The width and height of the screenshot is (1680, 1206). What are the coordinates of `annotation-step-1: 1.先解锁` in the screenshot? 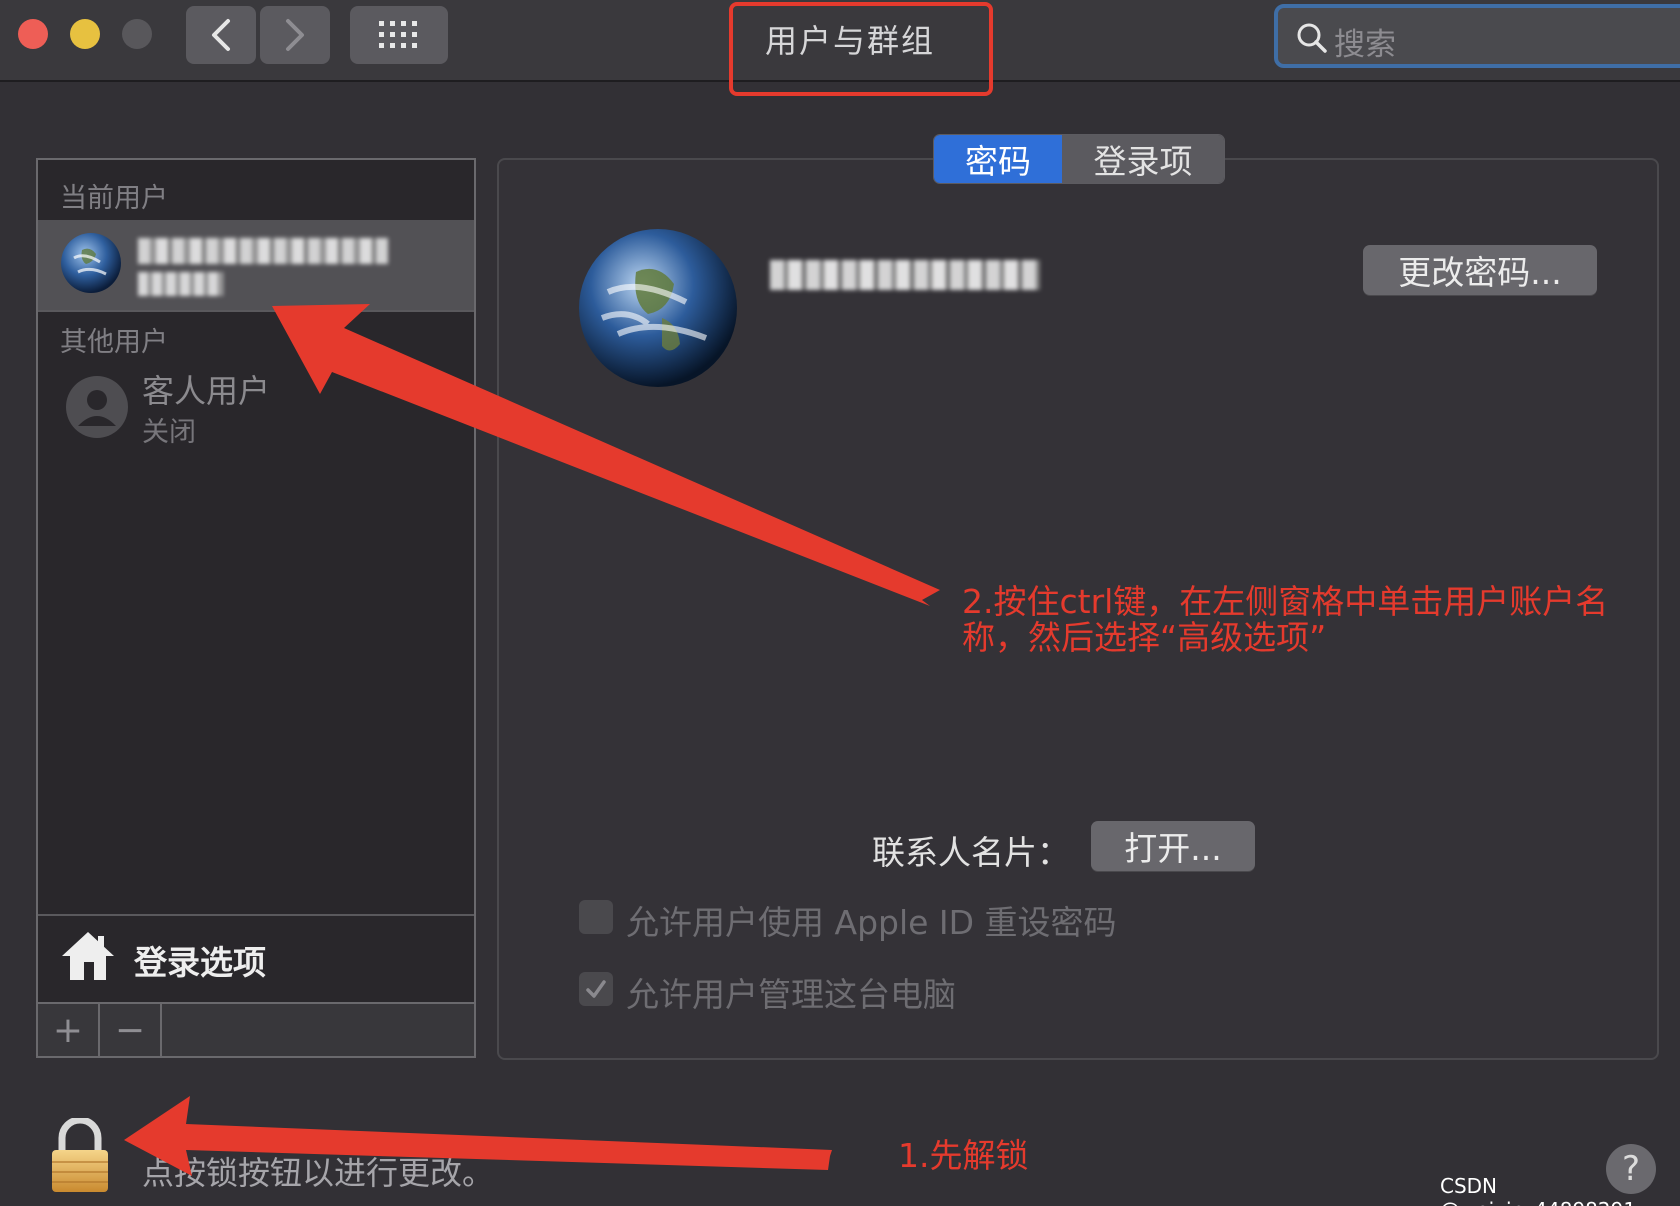 It's located at (963, 1155).